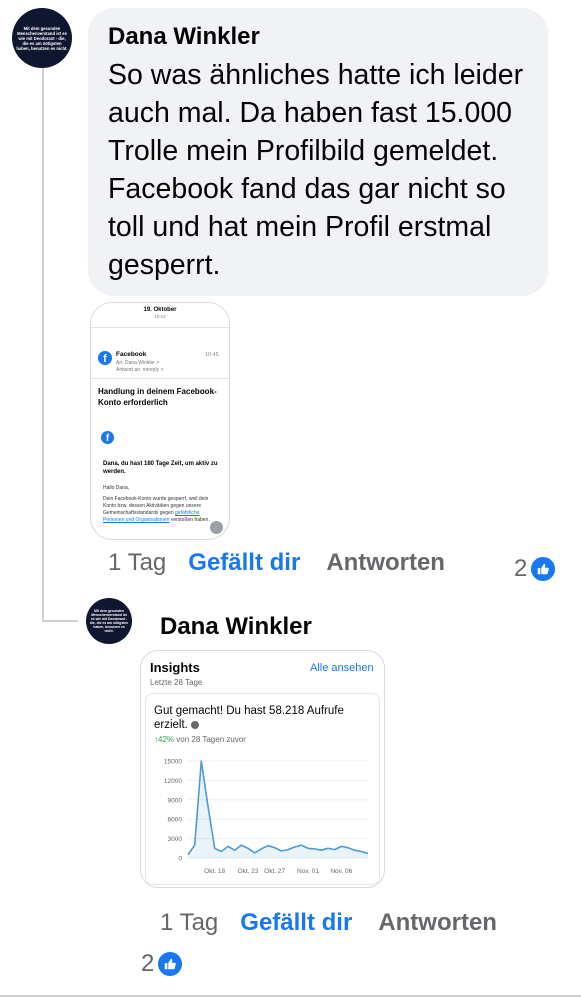 The height and width of the screenshot is (1000, 581). I want to click on email-sender: Facebook, so click(131, 354).